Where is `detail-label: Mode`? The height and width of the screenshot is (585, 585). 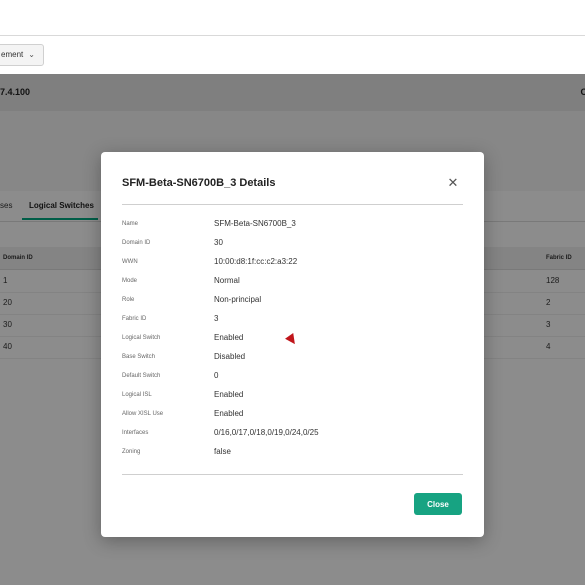 detail-label: Mode is located at coordinates (130, 281).